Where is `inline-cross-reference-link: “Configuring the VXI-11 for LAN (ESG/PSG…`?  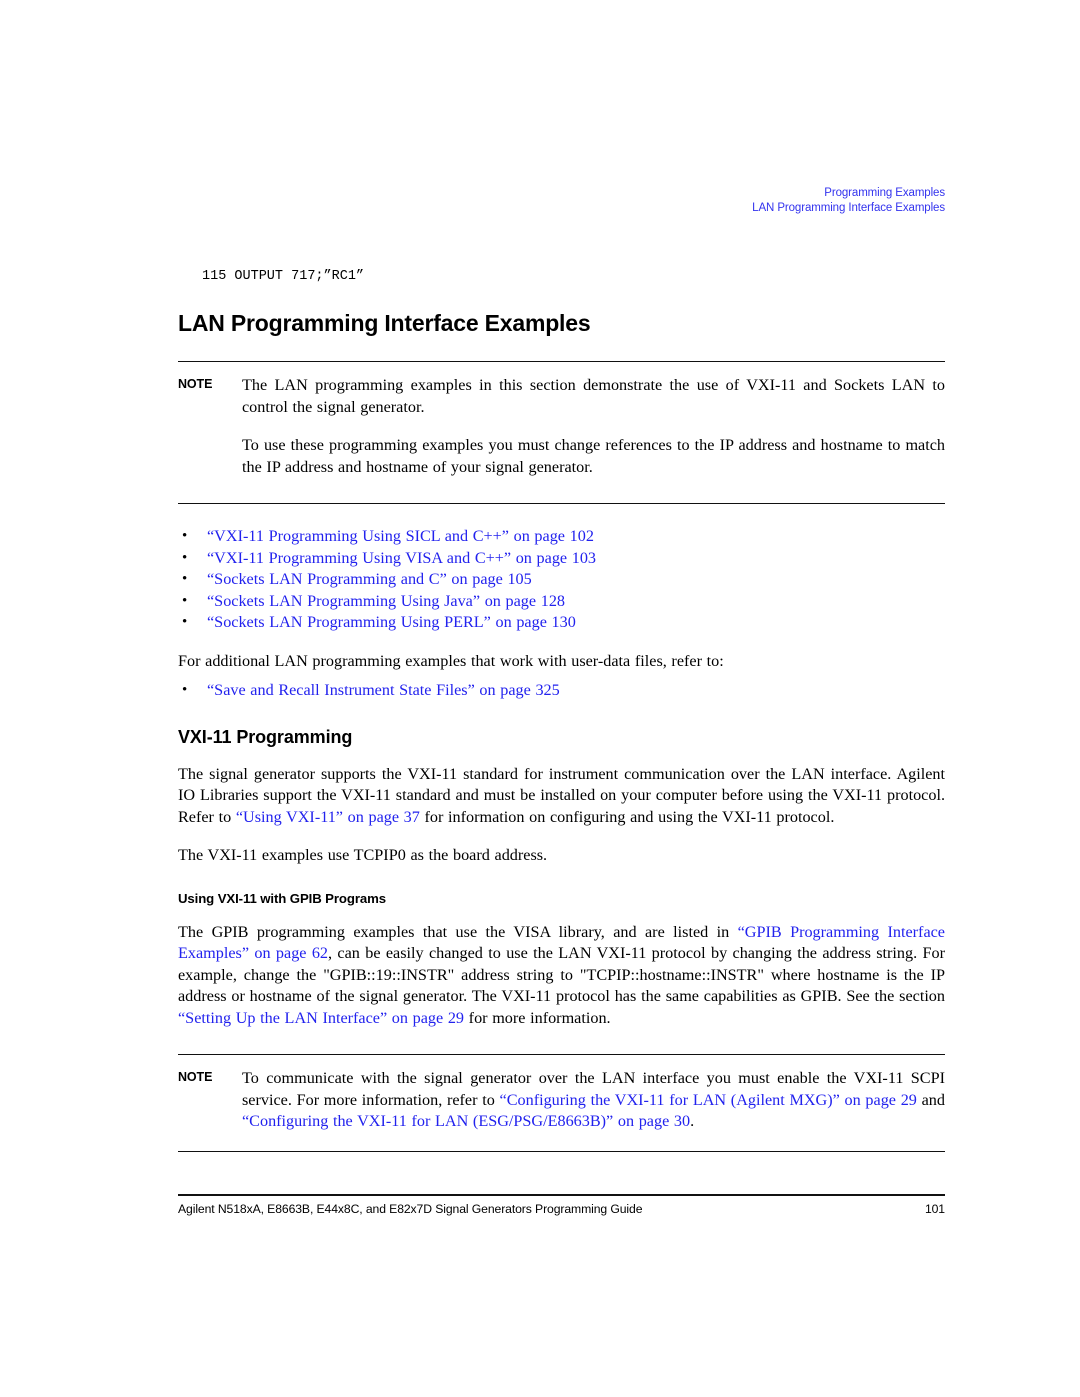 inline-cross-reference-link: “Configuring the VXI-11 for LAN (ESG/PSG… is located at coordinates (466, 1121).